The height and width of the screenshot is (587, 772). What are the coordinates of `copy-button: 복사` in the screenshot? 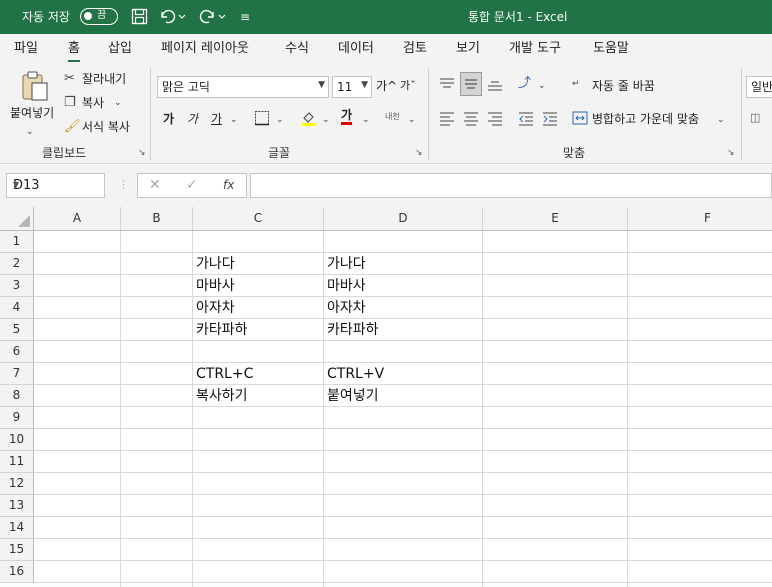 It's located at (93, 103).